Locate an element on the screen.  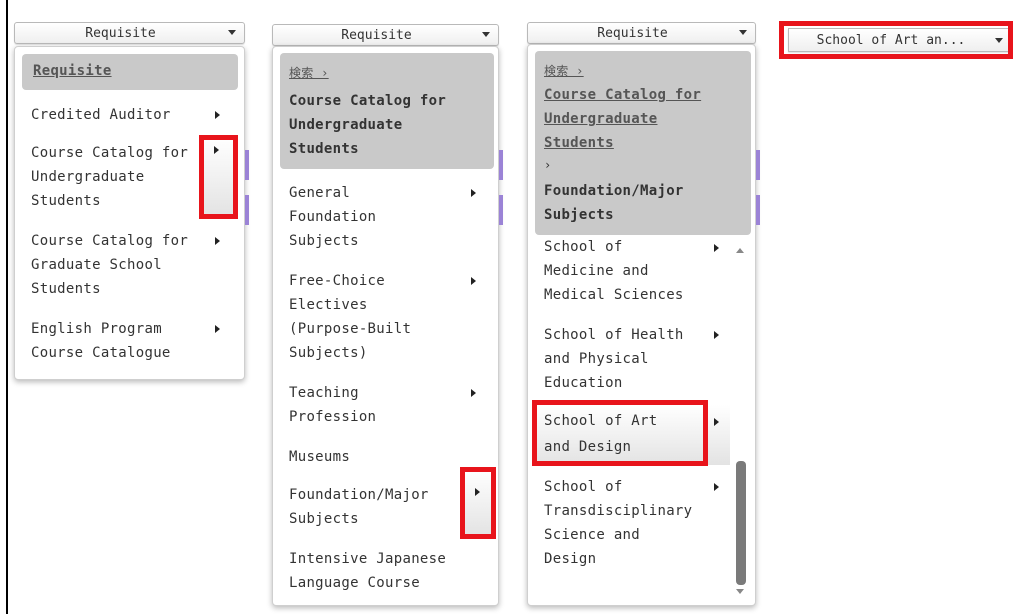
menu-item-health-1: School of Health is located at coordinates (614, 335).